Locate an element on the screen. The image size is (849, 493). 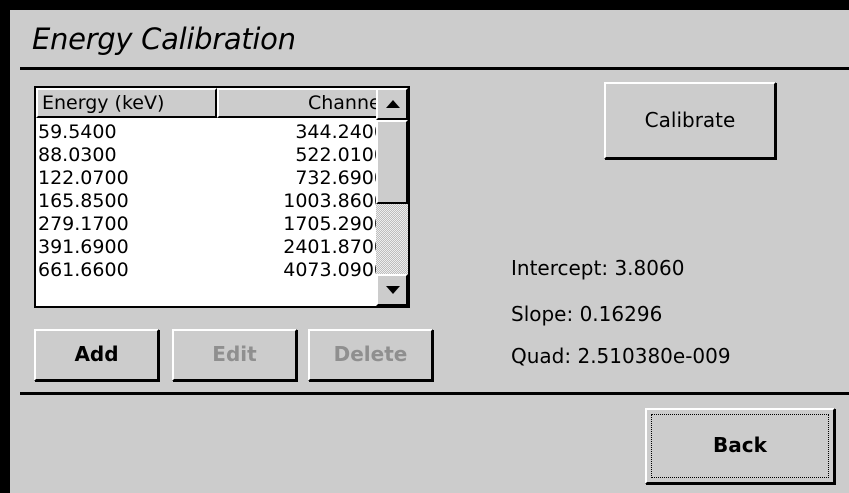
focus-rectangle is located at coordinates (740, 446).